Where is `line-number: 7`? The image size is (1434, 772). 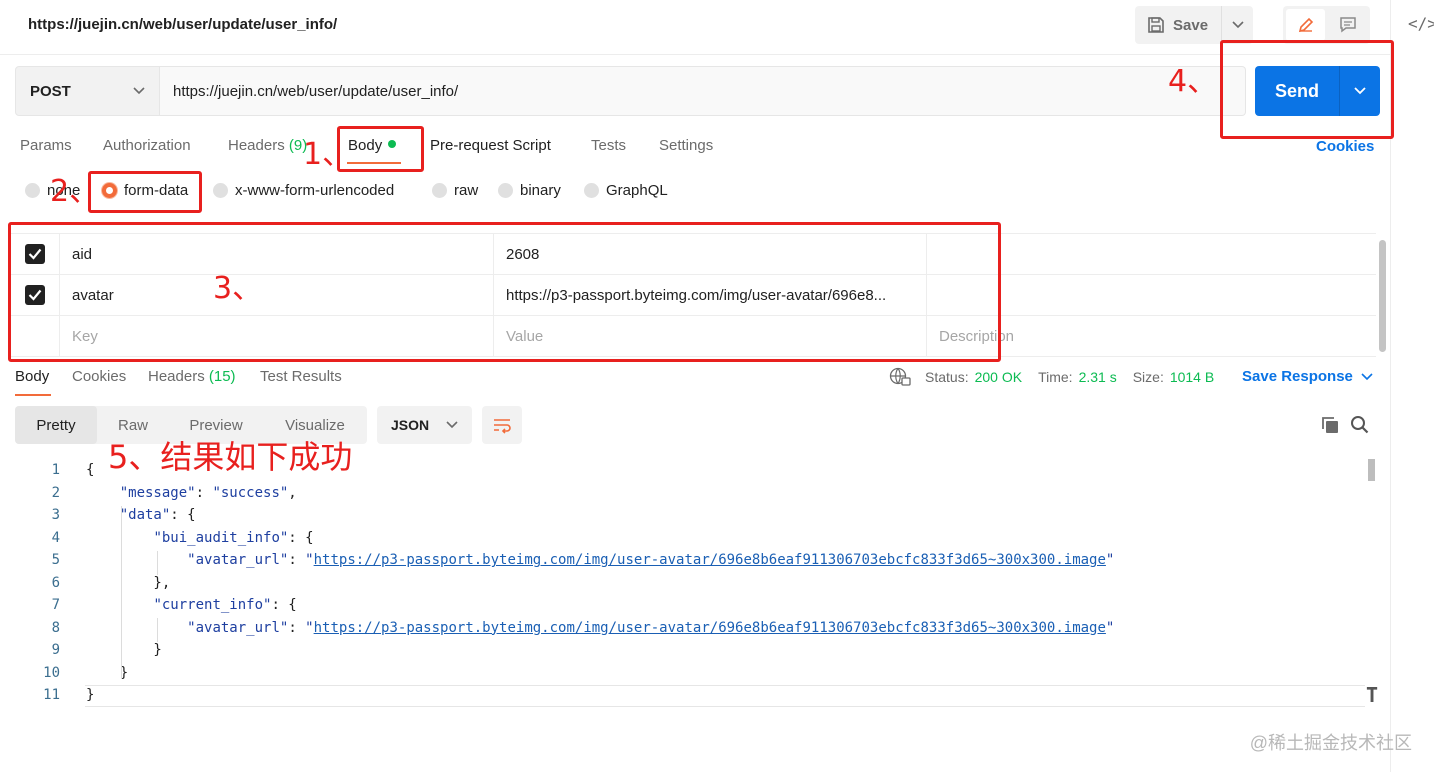
line-number: 7 is located at coordinates (55, 605).